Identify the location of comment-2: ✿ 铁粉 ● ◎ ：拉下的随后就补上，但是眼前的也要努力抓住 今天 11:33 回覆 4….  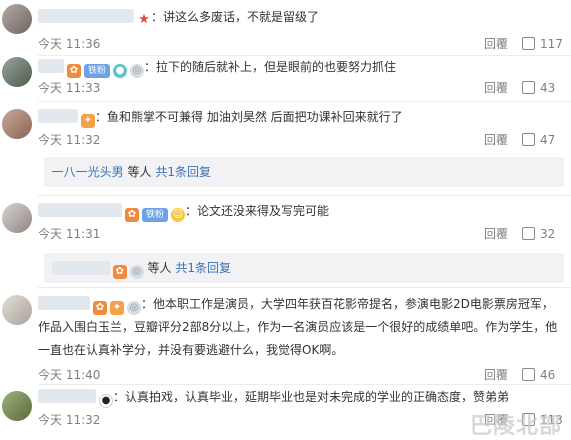
(285, 78).